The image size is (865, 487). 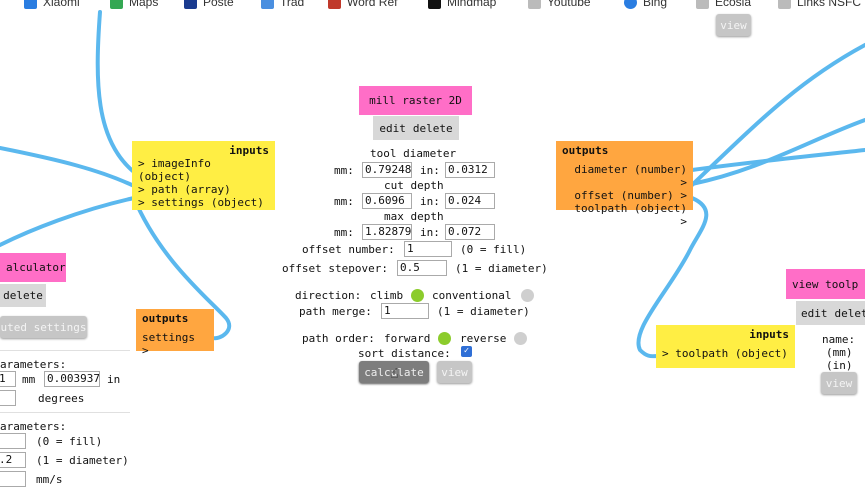 I want to click on degrees-unit-label: degrees, so click(x=61, y=398).